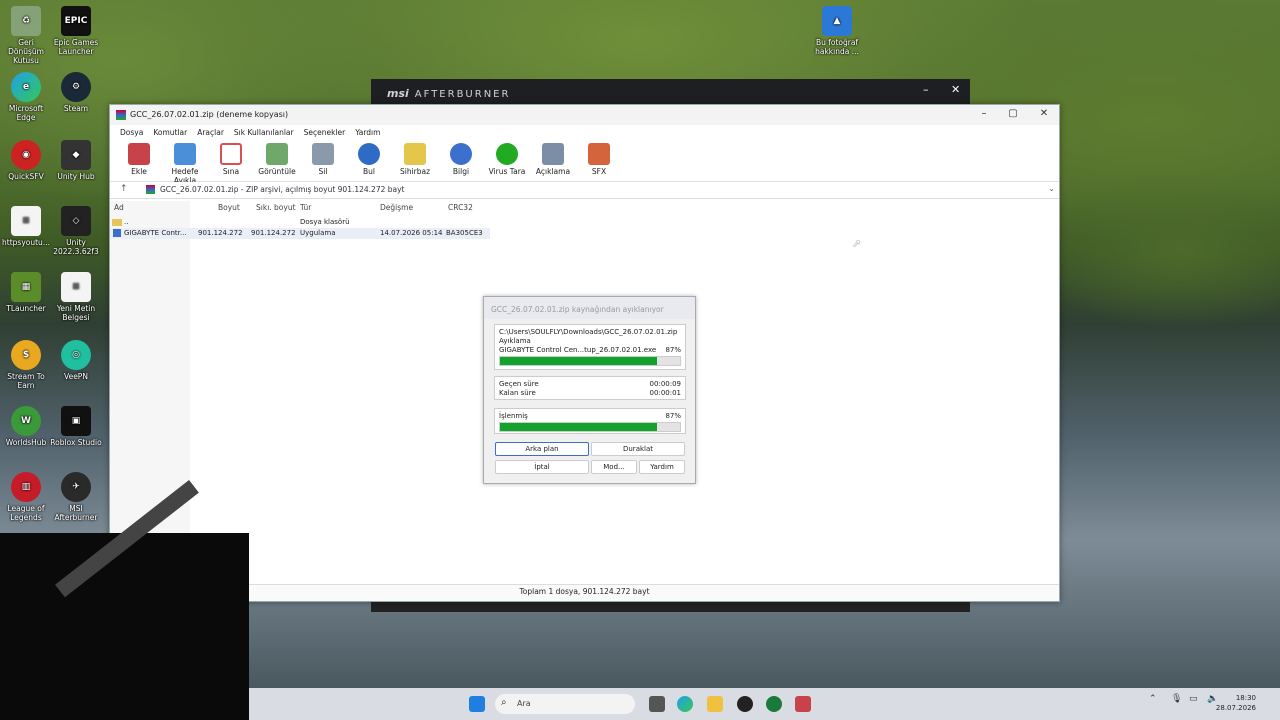 The height and width of the screenshot is (720, 1280). Describe the element at coordinates (185, 162) in the screenshot. I see `extract-to-button: Hedefe Ayıkla` at that location.